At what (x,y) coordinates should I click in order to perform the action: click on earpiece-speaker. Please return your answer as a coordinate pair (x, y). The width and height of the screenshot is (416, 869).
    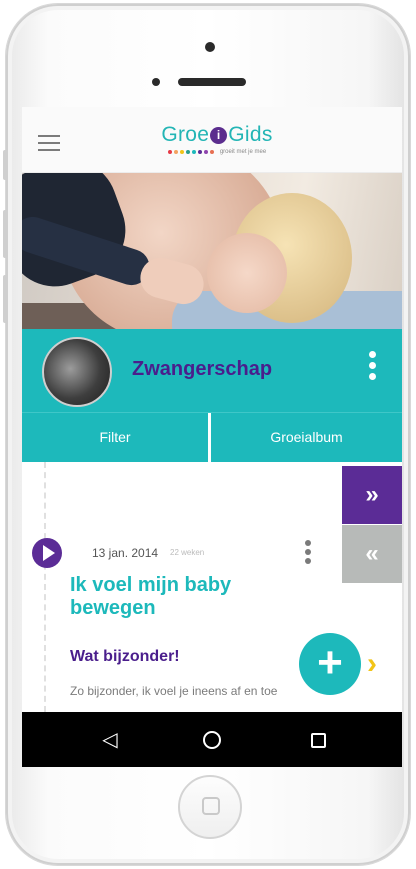
    Looking at the image, I should click on (212, 82).